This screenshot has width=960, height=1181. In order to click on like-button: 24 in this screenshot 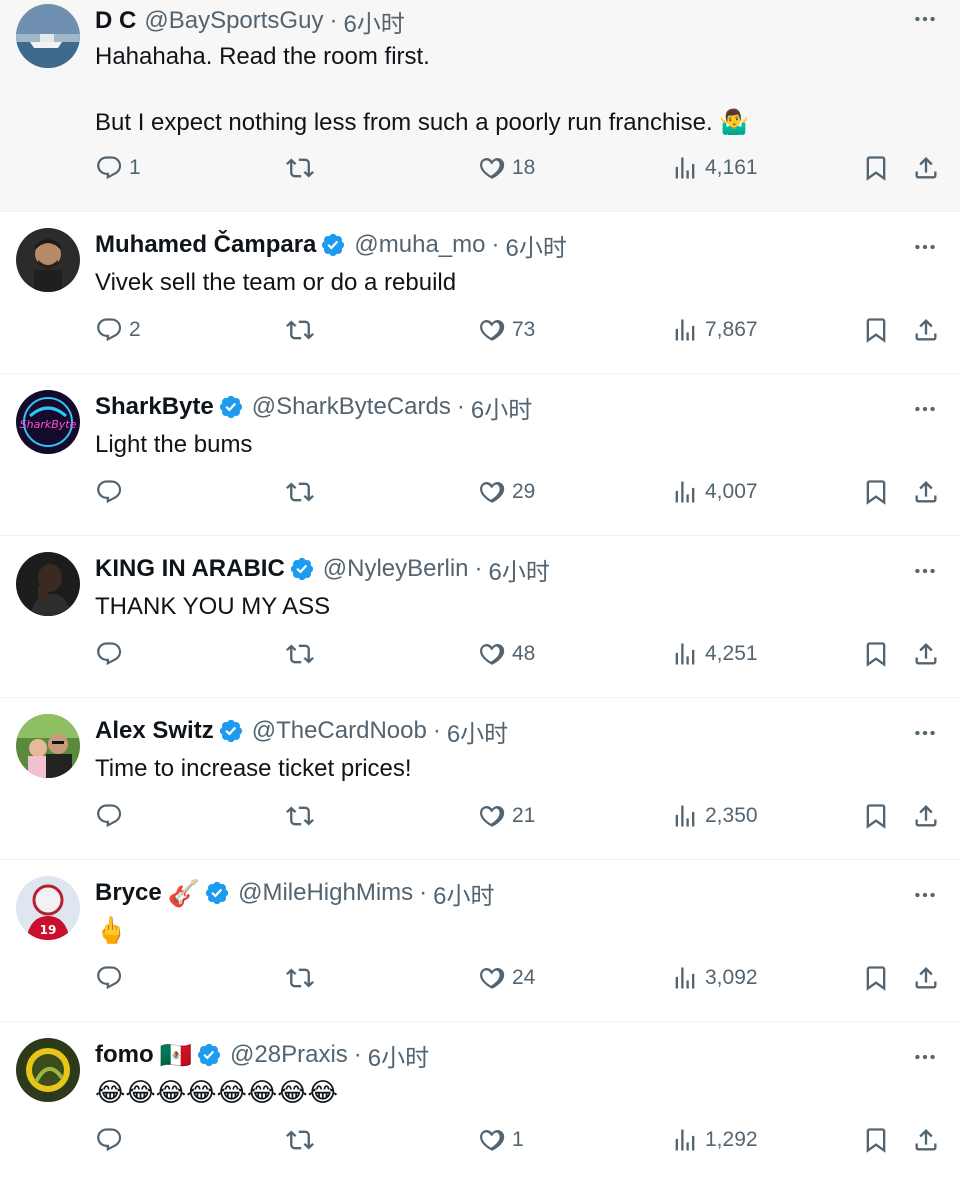, I will do `click(506, 978)`.